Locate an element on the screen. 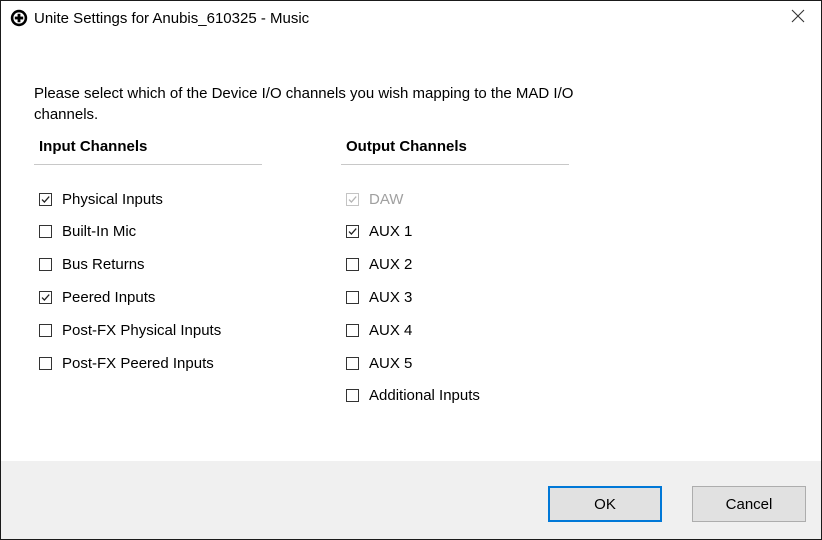 This screenshot has width=822, height=540. input-channels-header: Input Channels is located at coordinates (93, 146).